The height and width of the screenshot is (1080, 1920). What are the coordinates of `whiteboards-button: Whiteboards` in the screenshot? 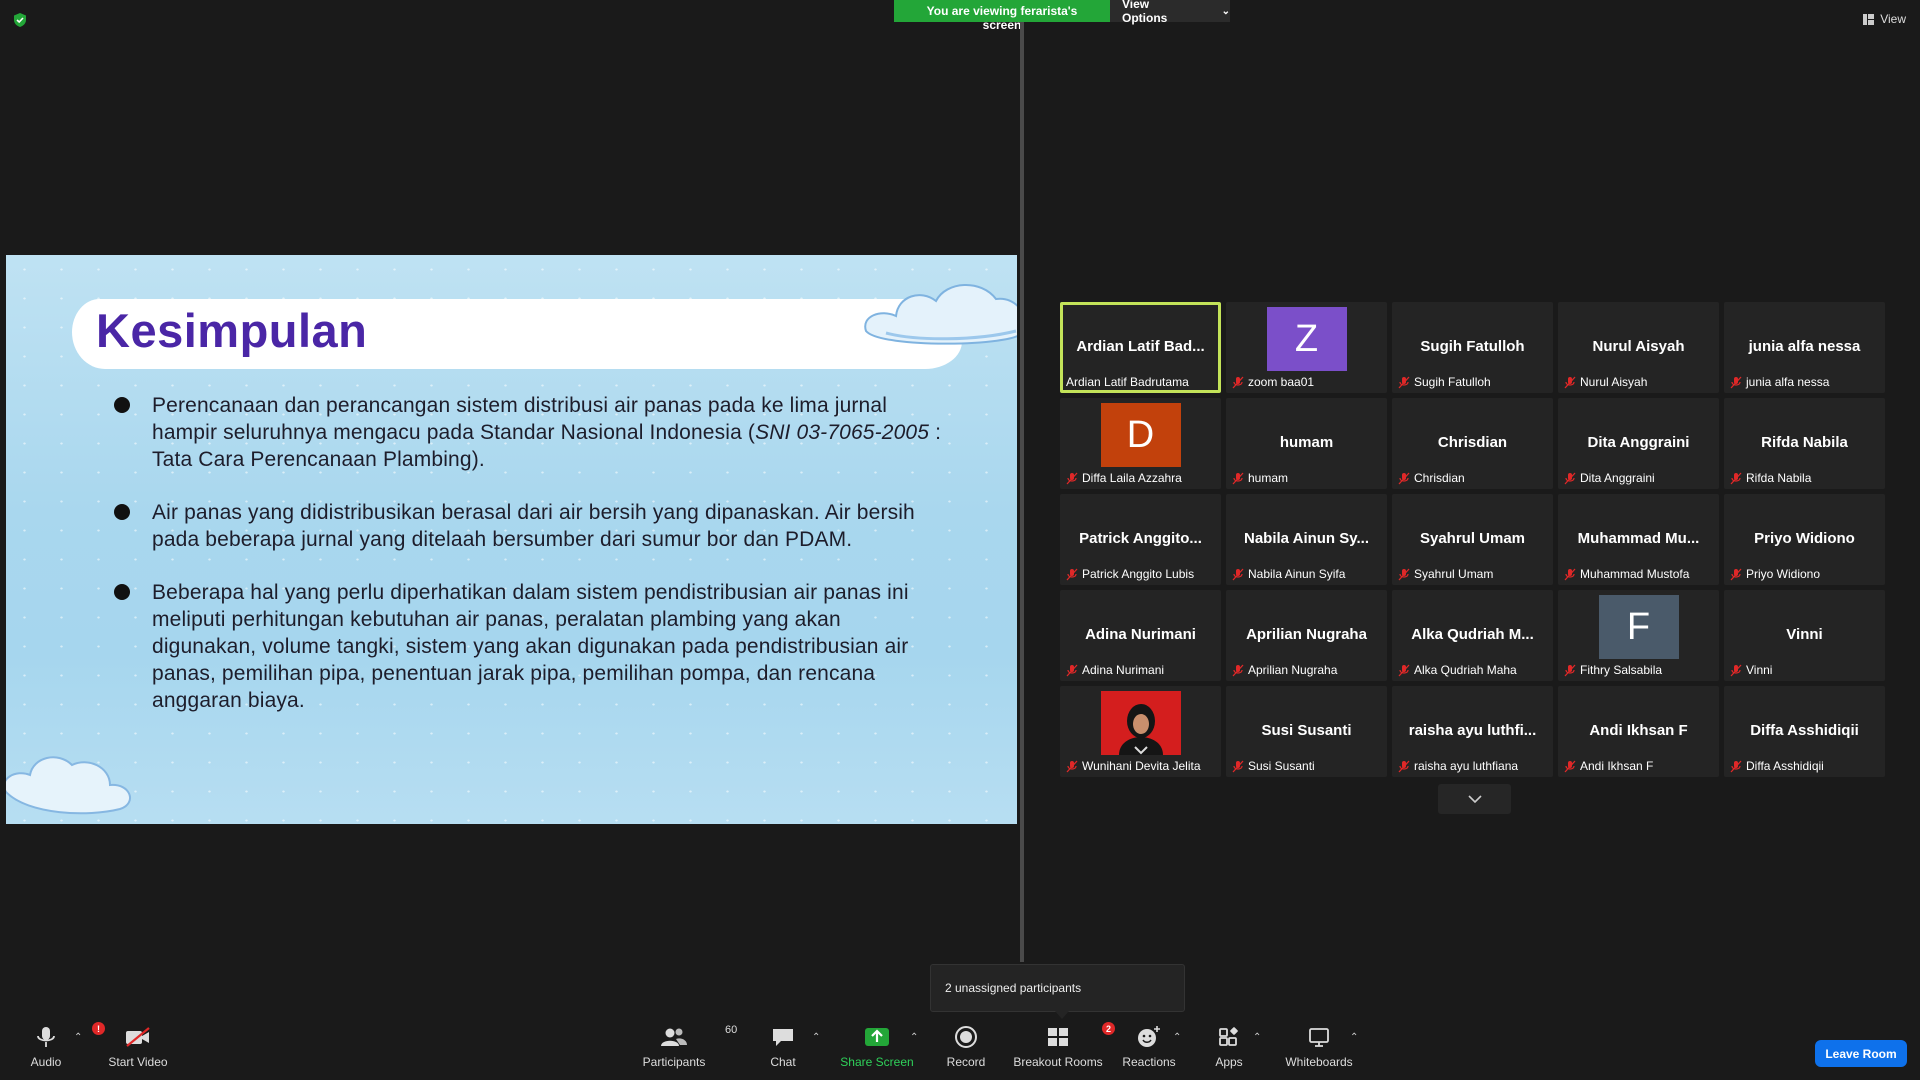 It's located at (1319, 1045).